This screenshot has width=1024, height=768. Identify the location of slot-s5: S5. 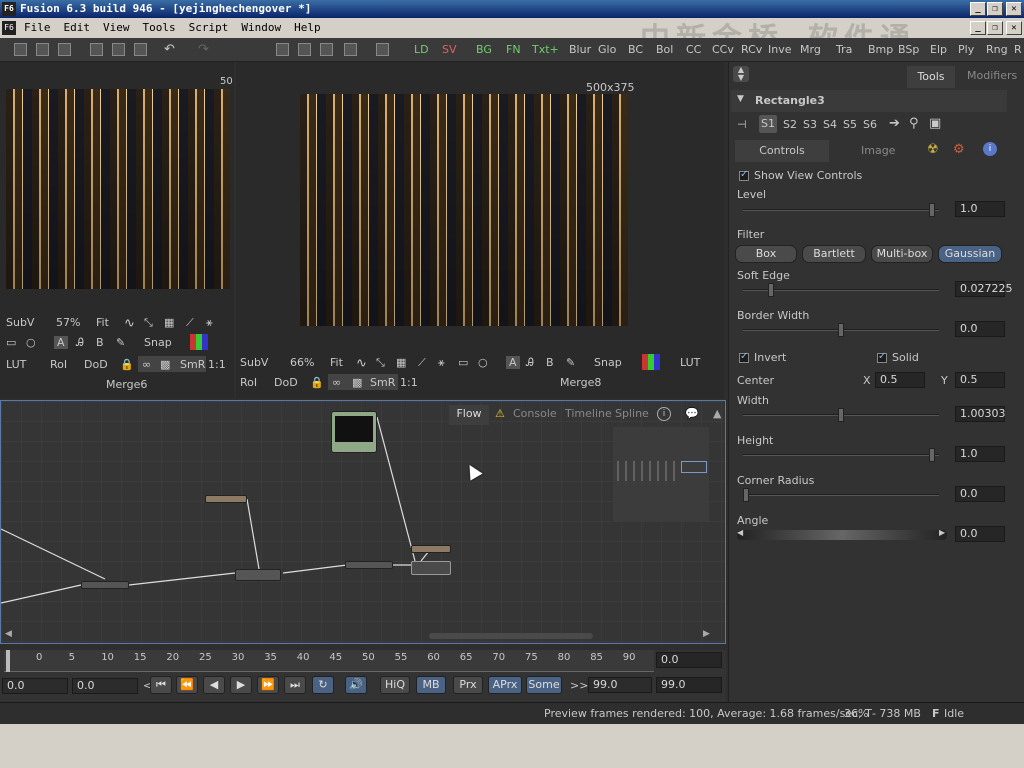
(850, 124).